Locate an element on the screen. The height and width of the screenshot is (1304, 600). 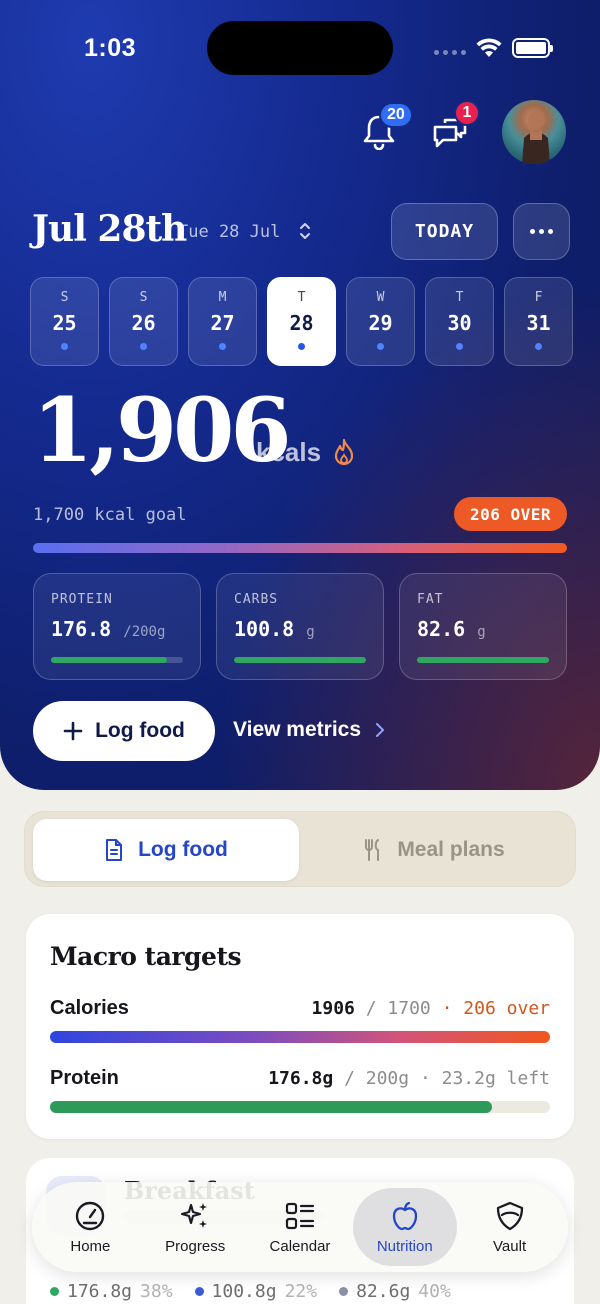
week-strip: S 25 S 26 M 27 T 28 W 29 T 30 F 31 is located at coordinates (301, 321).